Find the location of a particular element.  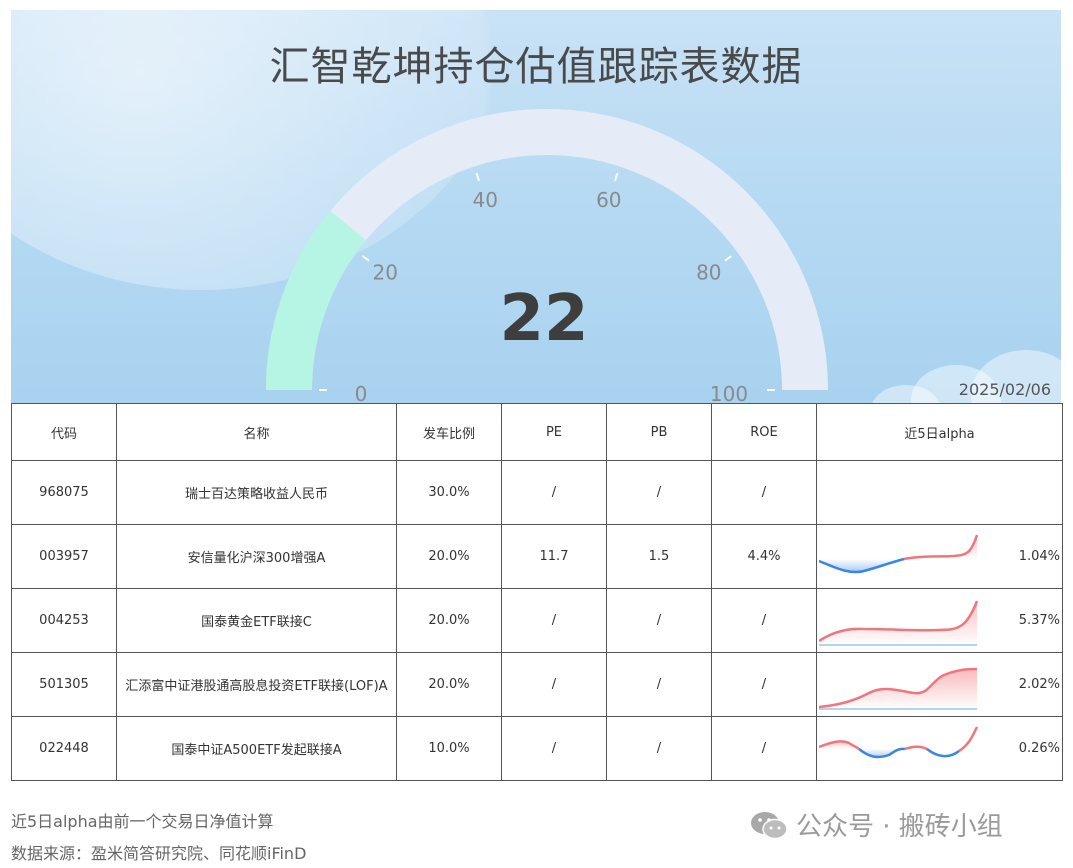

header-roe: ROE is located at coordinates (764, 432).